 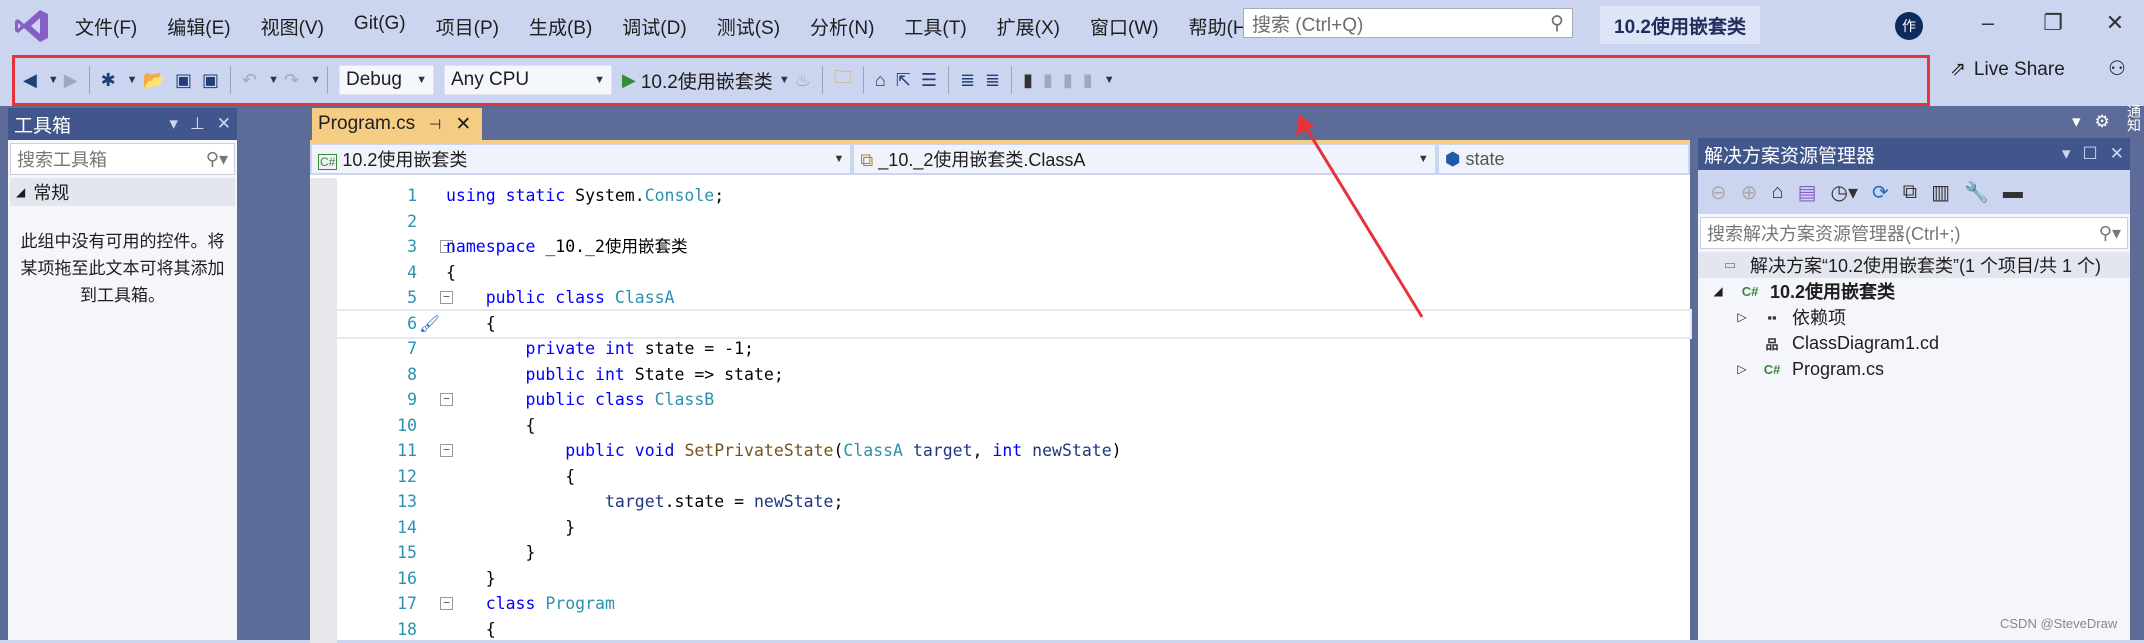 I want to click on hot-reload-icon: ♨, so click(x=803, y=80).